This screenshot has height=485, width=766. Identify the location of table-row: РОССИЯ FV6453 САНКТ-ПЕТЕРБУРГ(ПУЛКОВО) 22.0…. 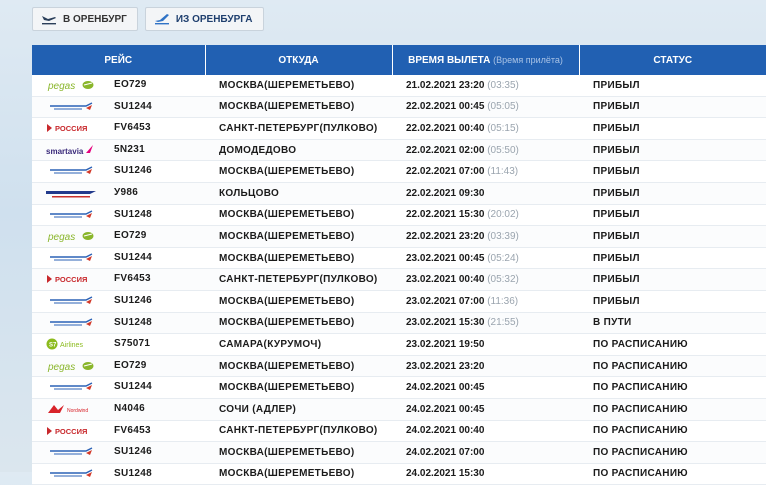
(399, 128).